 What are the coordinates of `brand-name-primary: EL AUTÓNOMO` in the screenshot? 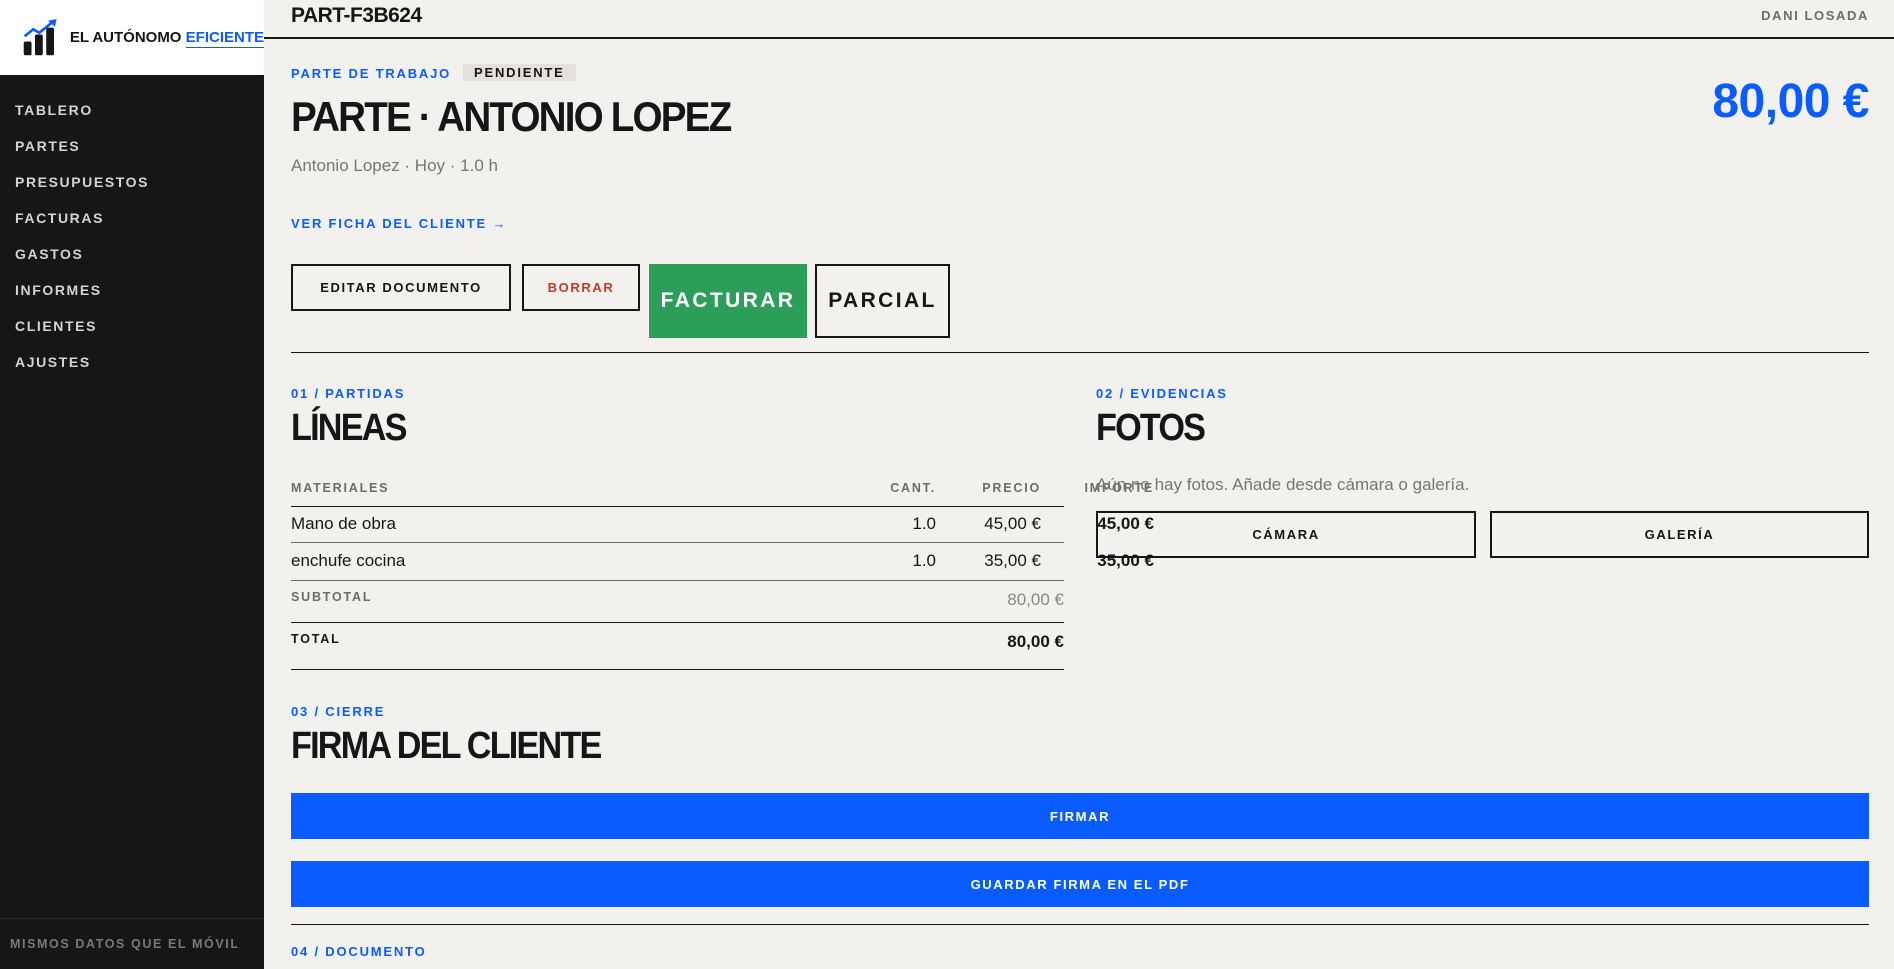 It's located at (125, 37).